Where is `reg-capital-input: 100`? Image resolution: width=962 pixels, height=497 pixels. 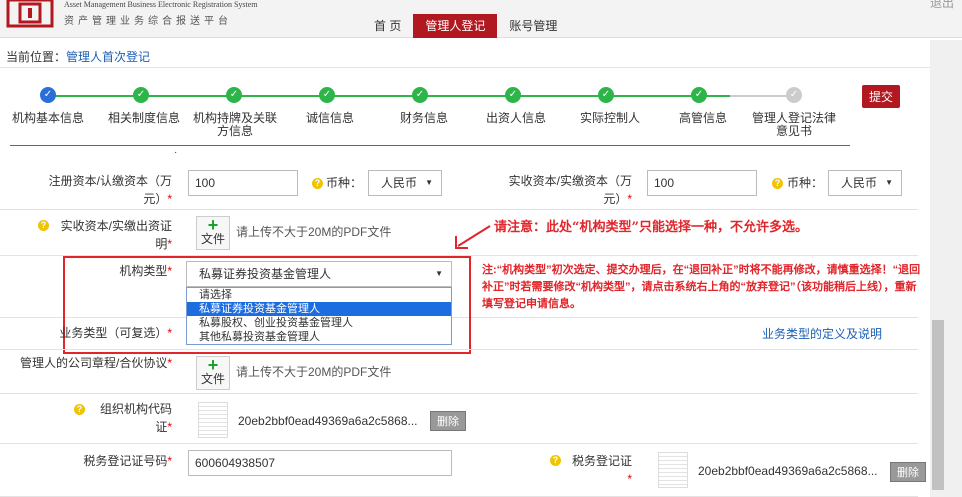 reg-capital-input: 100 is located at coordinates (243, 183).